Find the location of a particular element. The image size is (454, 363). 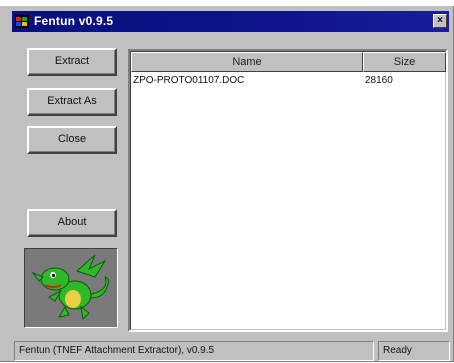

dragon-icon is located at coordinates (70, 287).